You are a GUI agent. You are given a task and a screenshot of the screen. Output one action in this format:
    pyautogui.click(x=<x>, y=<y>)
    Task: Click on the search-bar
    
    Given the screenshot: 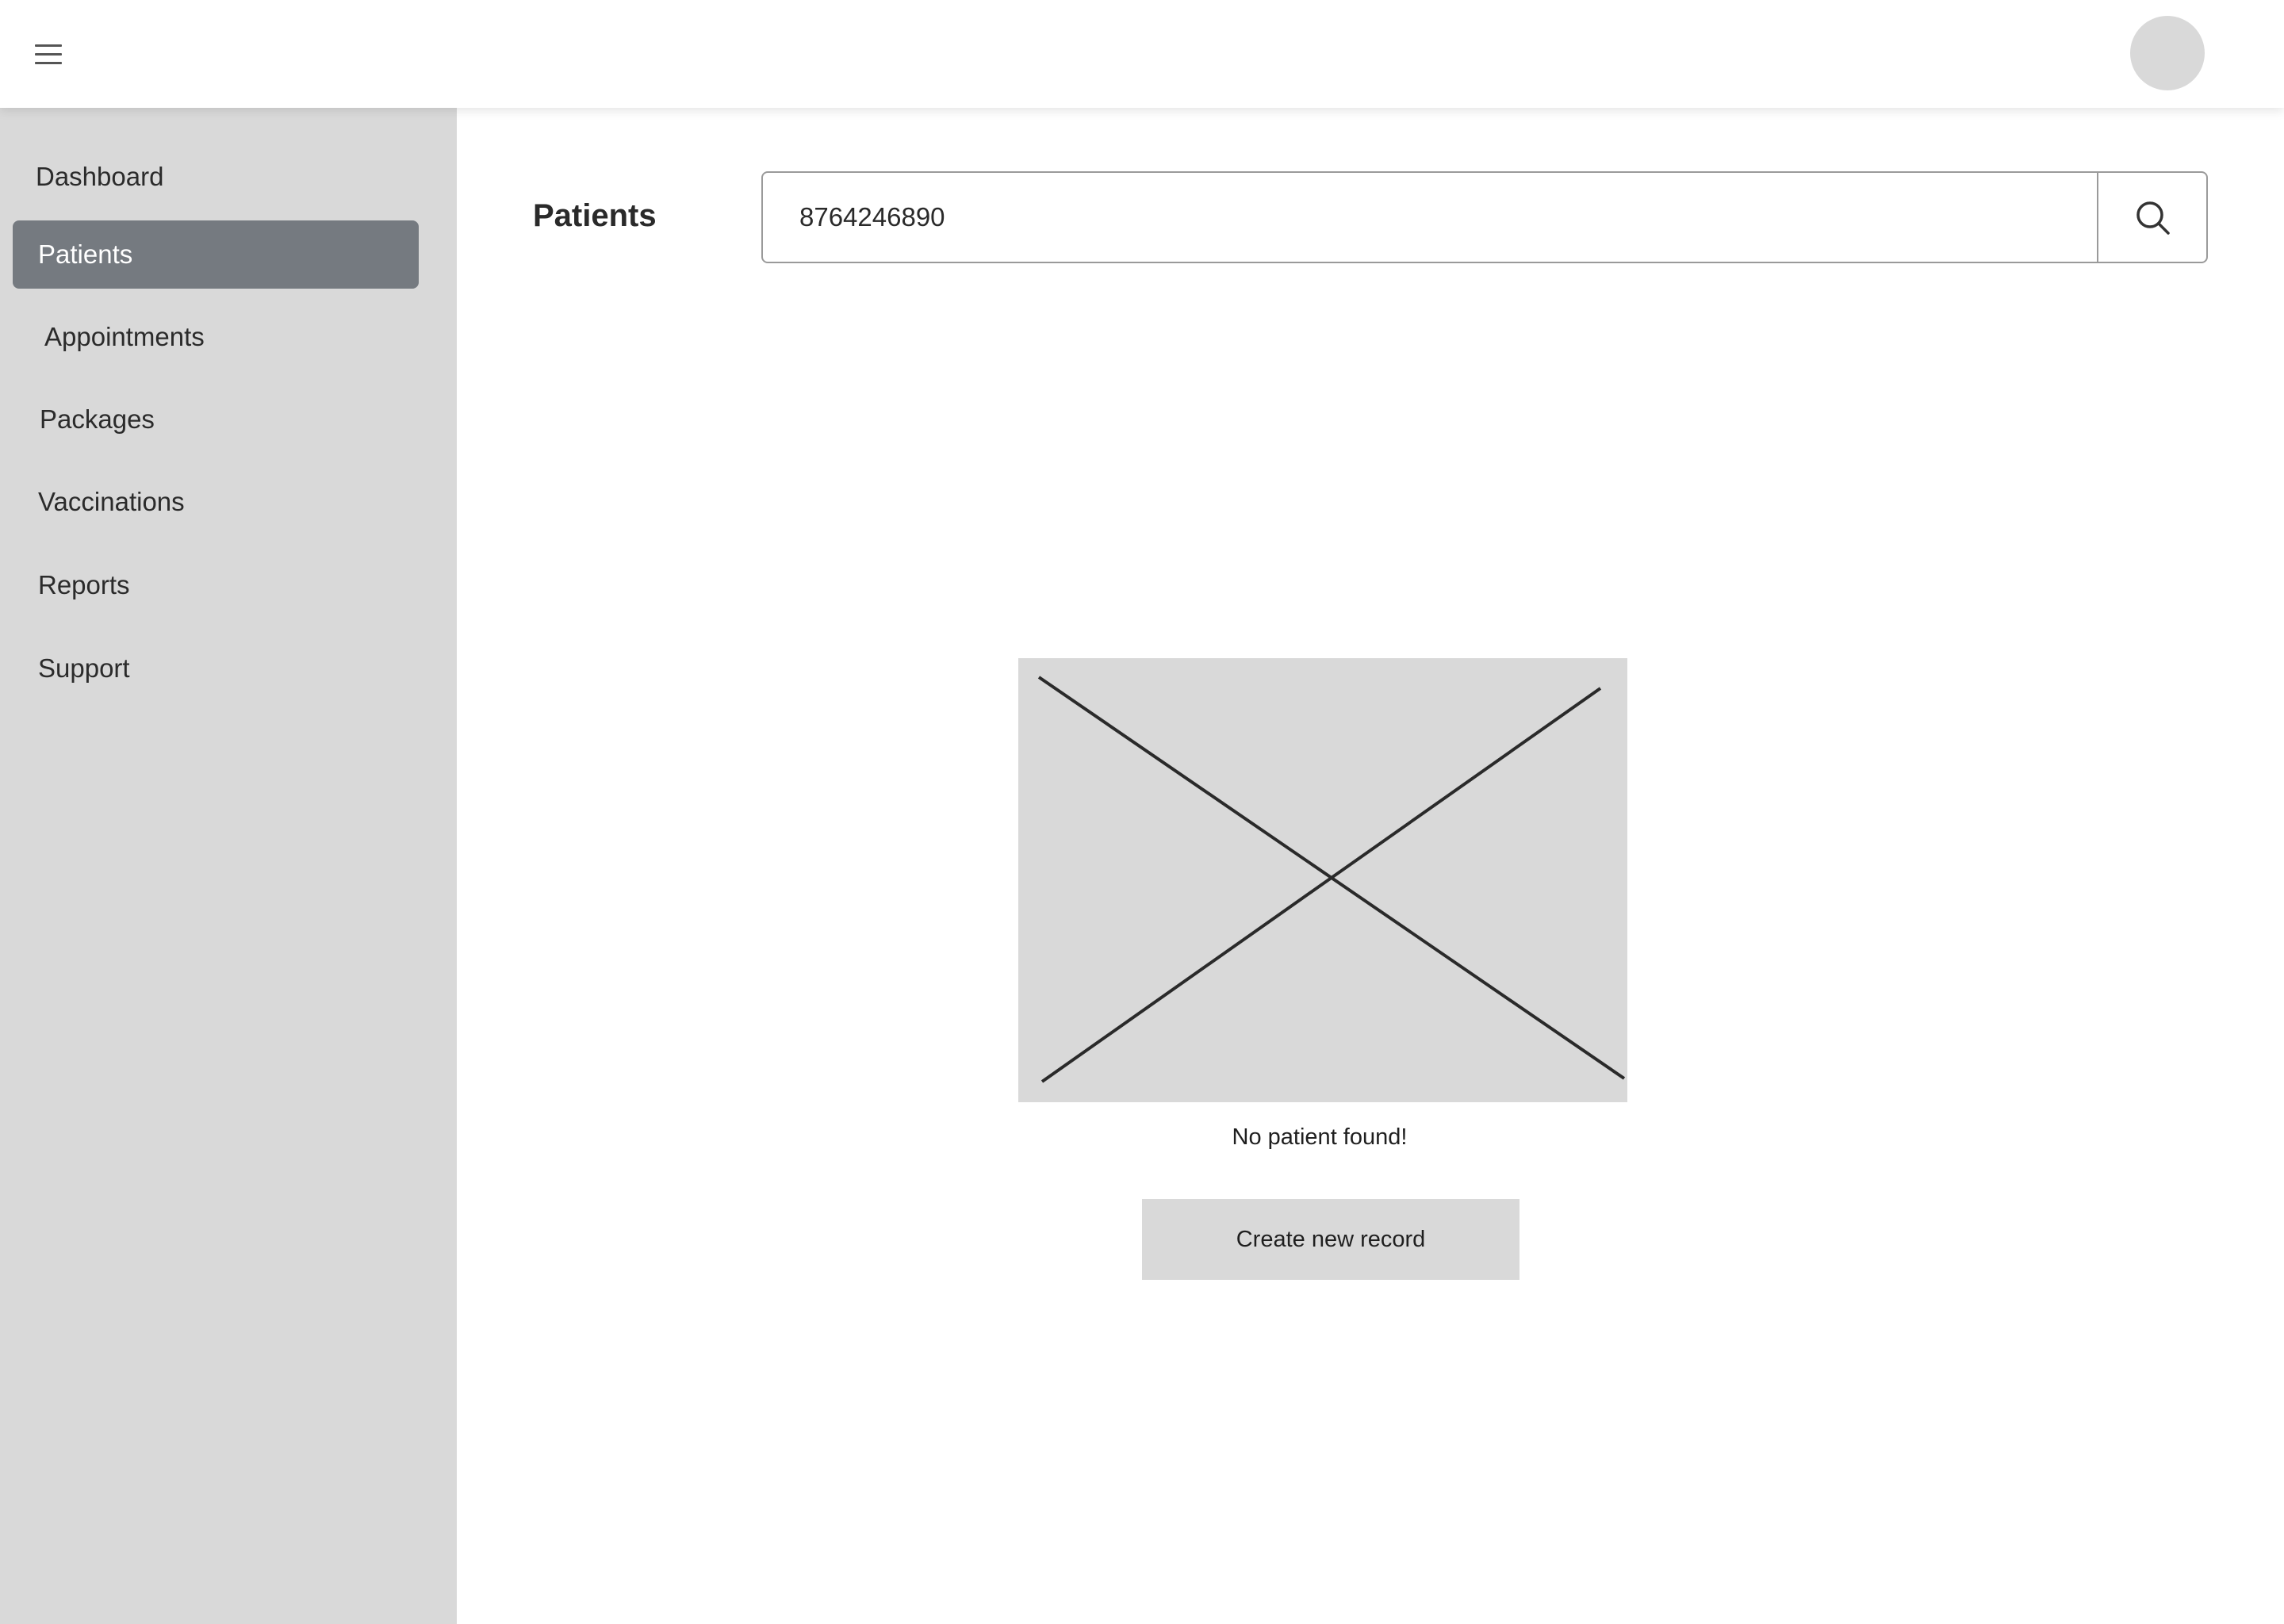 What is the action you would take?
    pyautogui.click(x=1484, y=217)
    